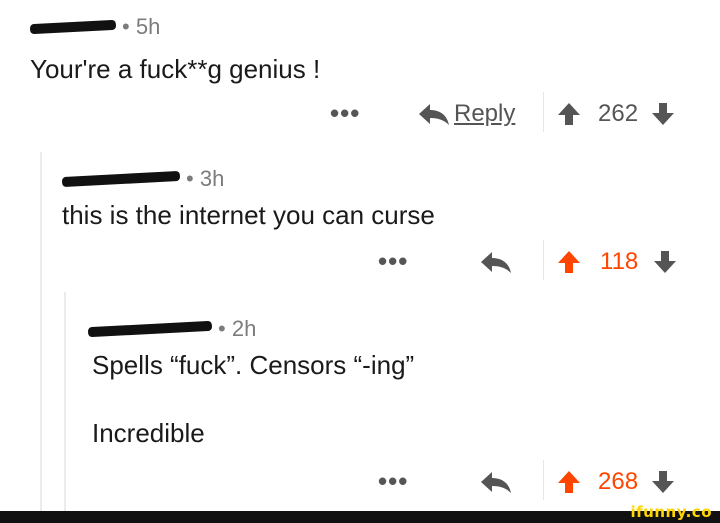 The width and height of the screenshot is (720, 523). What do you see at coordinates (360, 517) in the screenshot?
I see `watermark-bar` at bounding box center [360, 517].